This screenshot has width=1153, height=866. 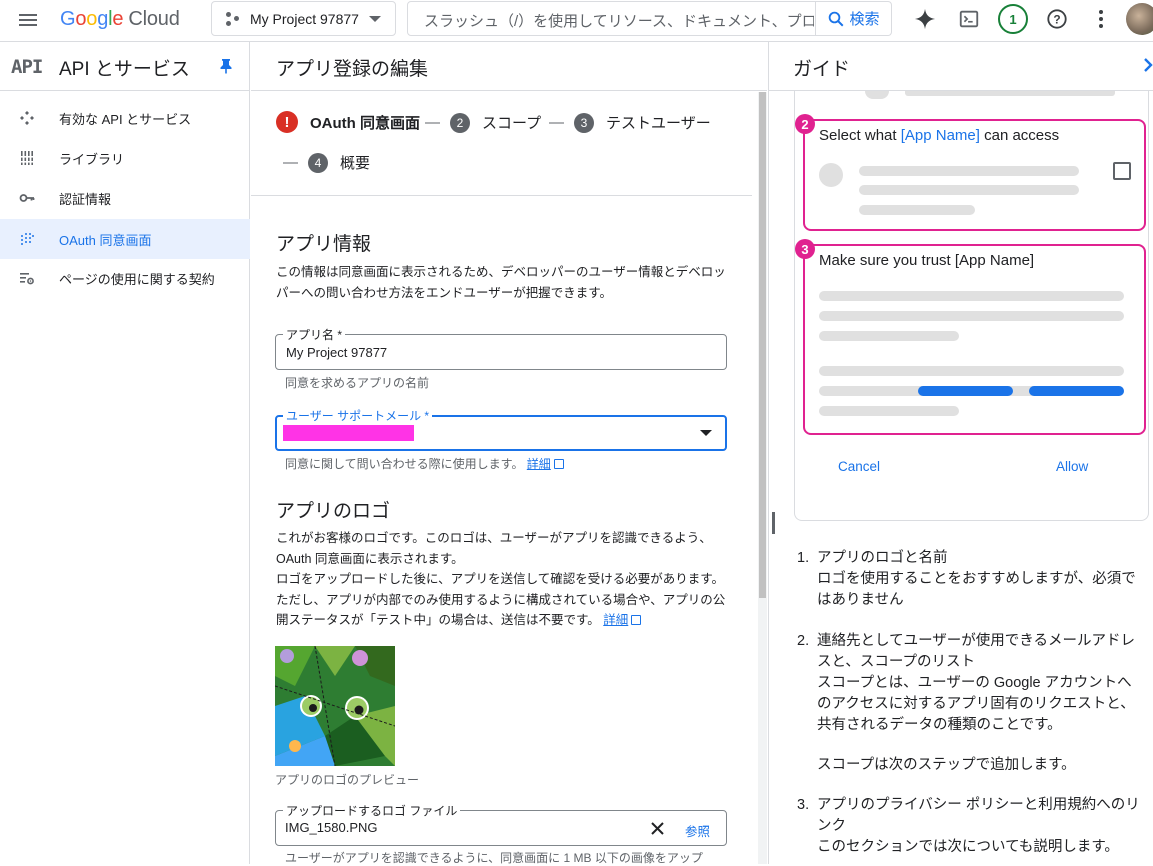 What do you see at coordinates (501, 348) in the screenshot?
I see `app-name-field: アプリ名 * My Project 97877` at bounding box center [501, 348].